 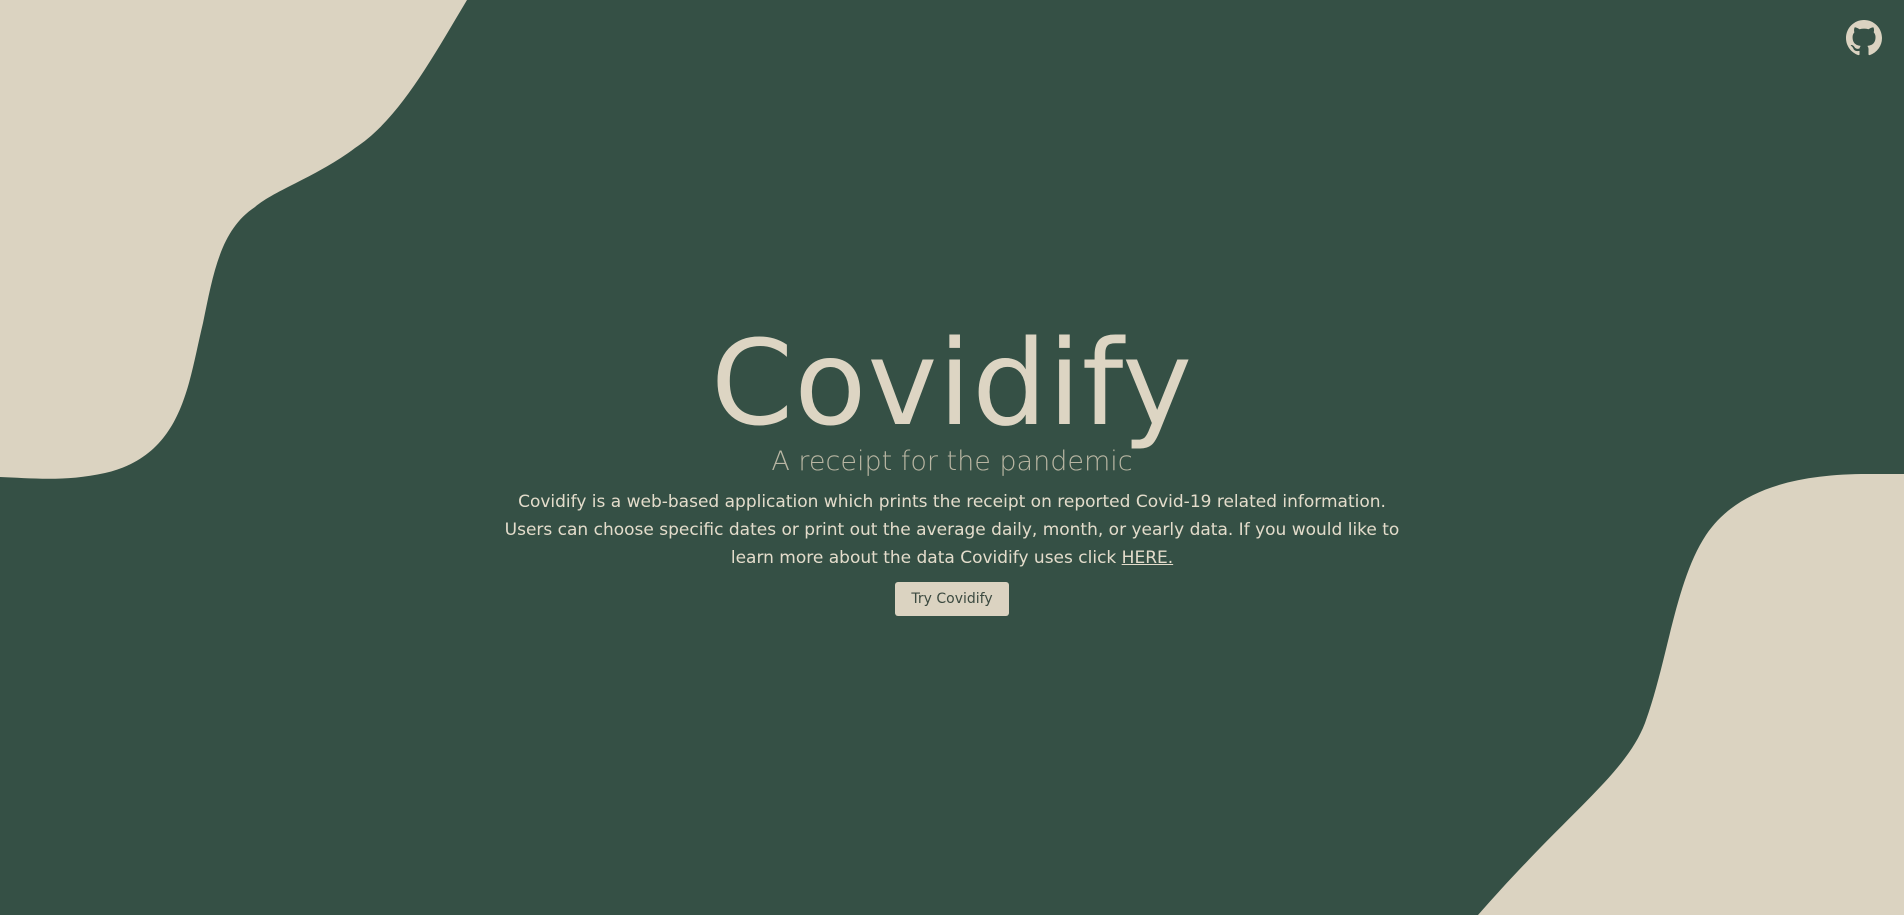 What do you see at coordinates (1147, 558) in the screenshot?
I see `learn-more-link: HERE.` at bounding box center [1147, 558].